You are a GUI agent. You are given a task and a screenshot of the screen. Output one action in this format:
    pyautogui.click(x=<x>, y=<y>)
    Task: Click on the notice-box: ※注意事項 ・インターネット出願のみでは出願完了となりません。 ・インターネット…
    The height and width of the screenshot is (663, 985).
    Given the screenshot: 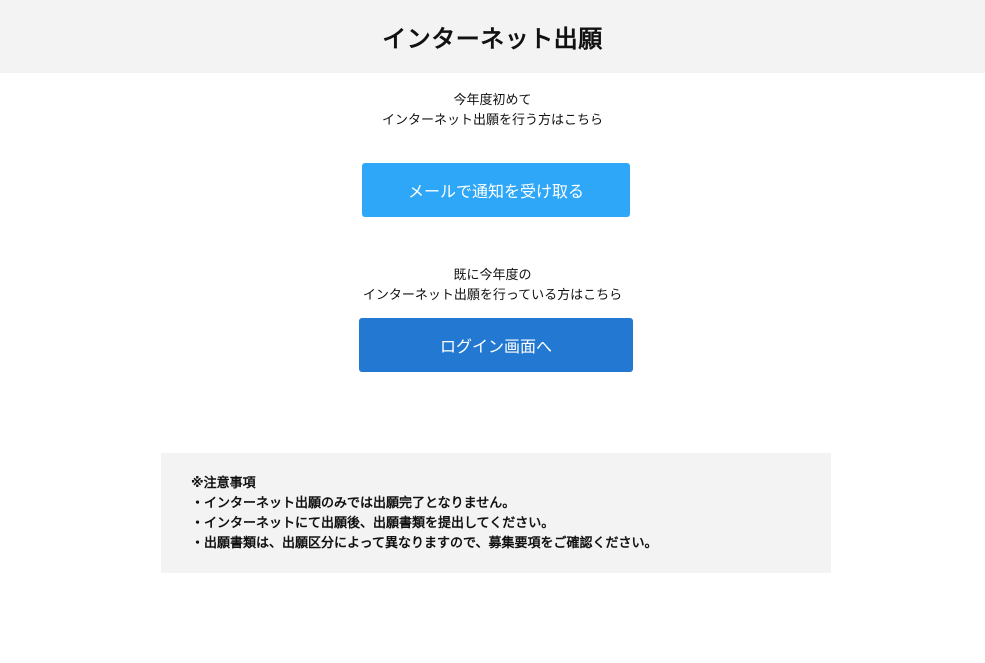 What is the action you would take?
    pyautogui.click(x=496, y=513)
    